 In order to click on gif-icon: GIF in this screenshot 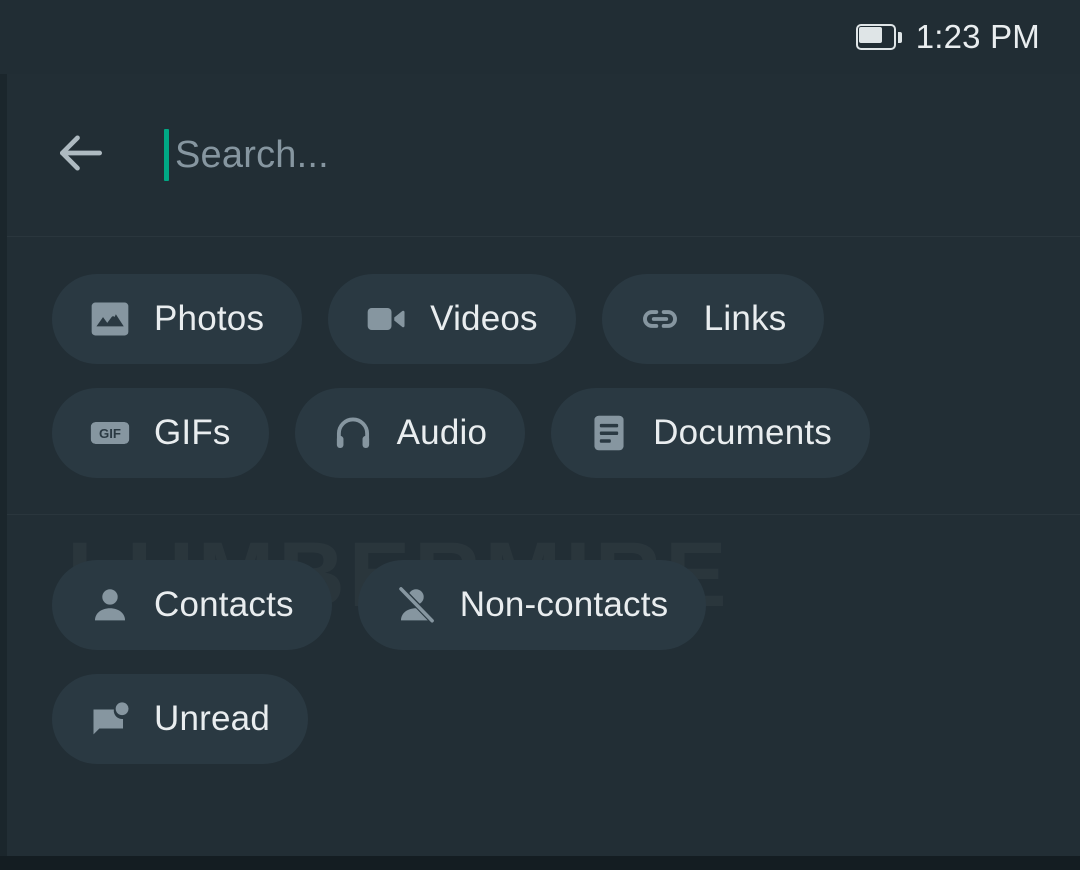, I will do `click(110, 433)`.